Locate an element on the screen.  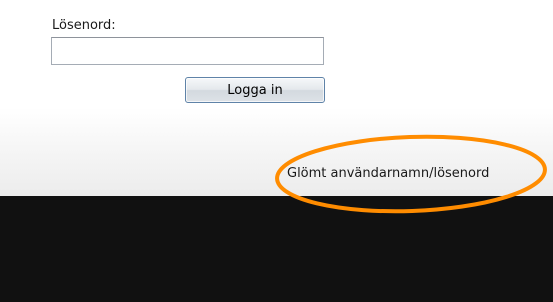
password-input is located at coordinates (187, 51).